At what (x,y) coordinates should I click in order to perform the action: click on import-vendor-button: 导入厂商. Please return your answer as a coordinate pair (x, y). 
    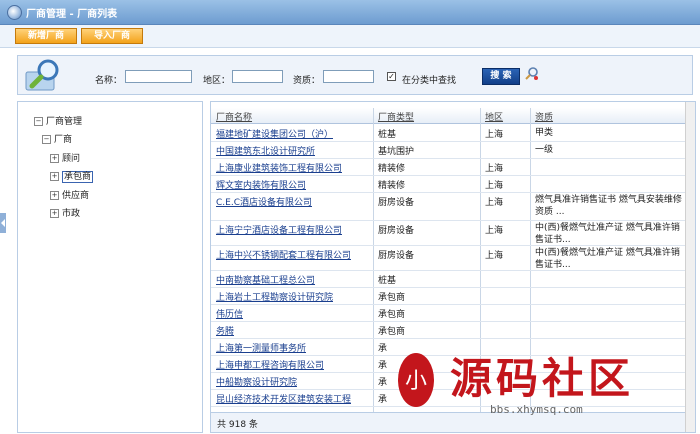
    Looking at the image, I should click on (112, 36).